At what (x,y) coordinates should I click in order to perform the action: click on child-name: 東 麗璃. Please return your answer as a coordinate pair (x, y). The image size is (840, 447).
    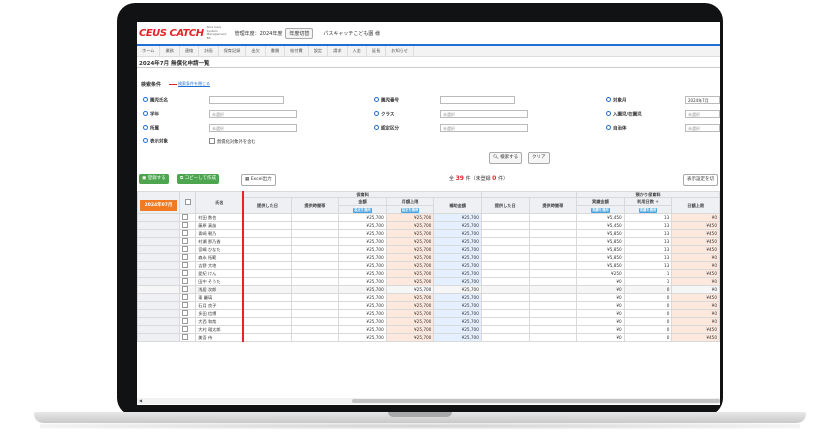
    Looking at the image, I should click on (220, 297).